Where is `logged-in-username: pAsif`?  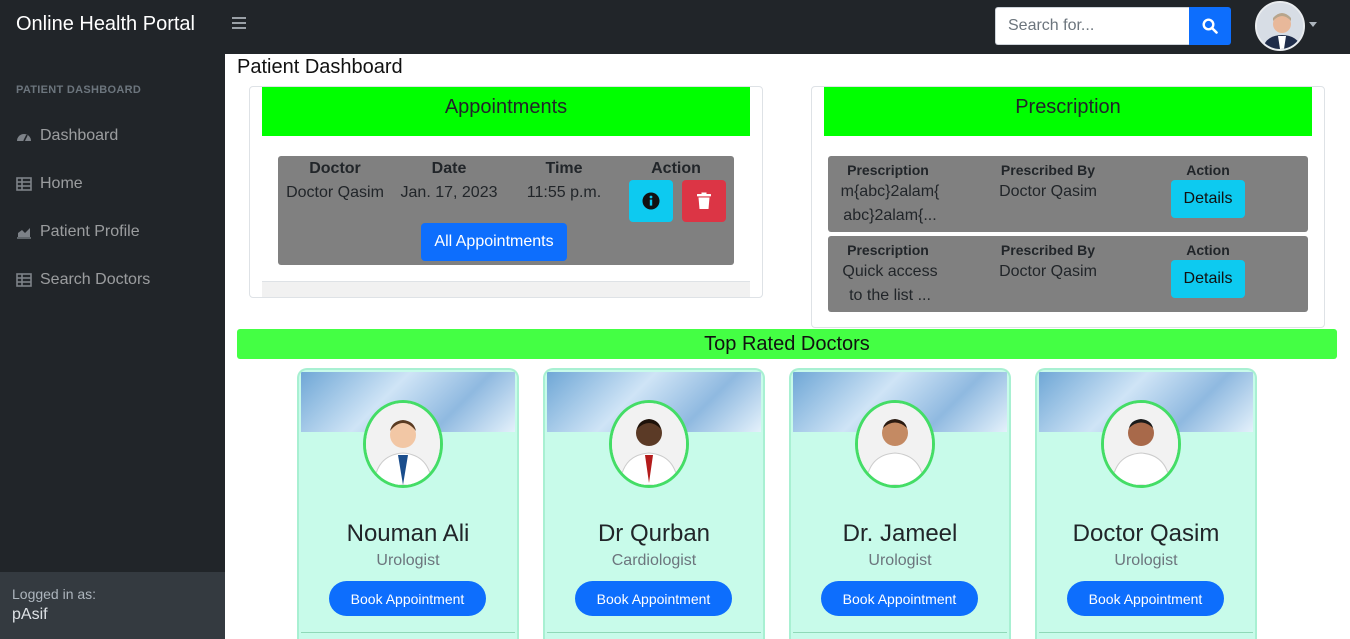
logged-in-username: pAsif is located at coordinates (30, 614).